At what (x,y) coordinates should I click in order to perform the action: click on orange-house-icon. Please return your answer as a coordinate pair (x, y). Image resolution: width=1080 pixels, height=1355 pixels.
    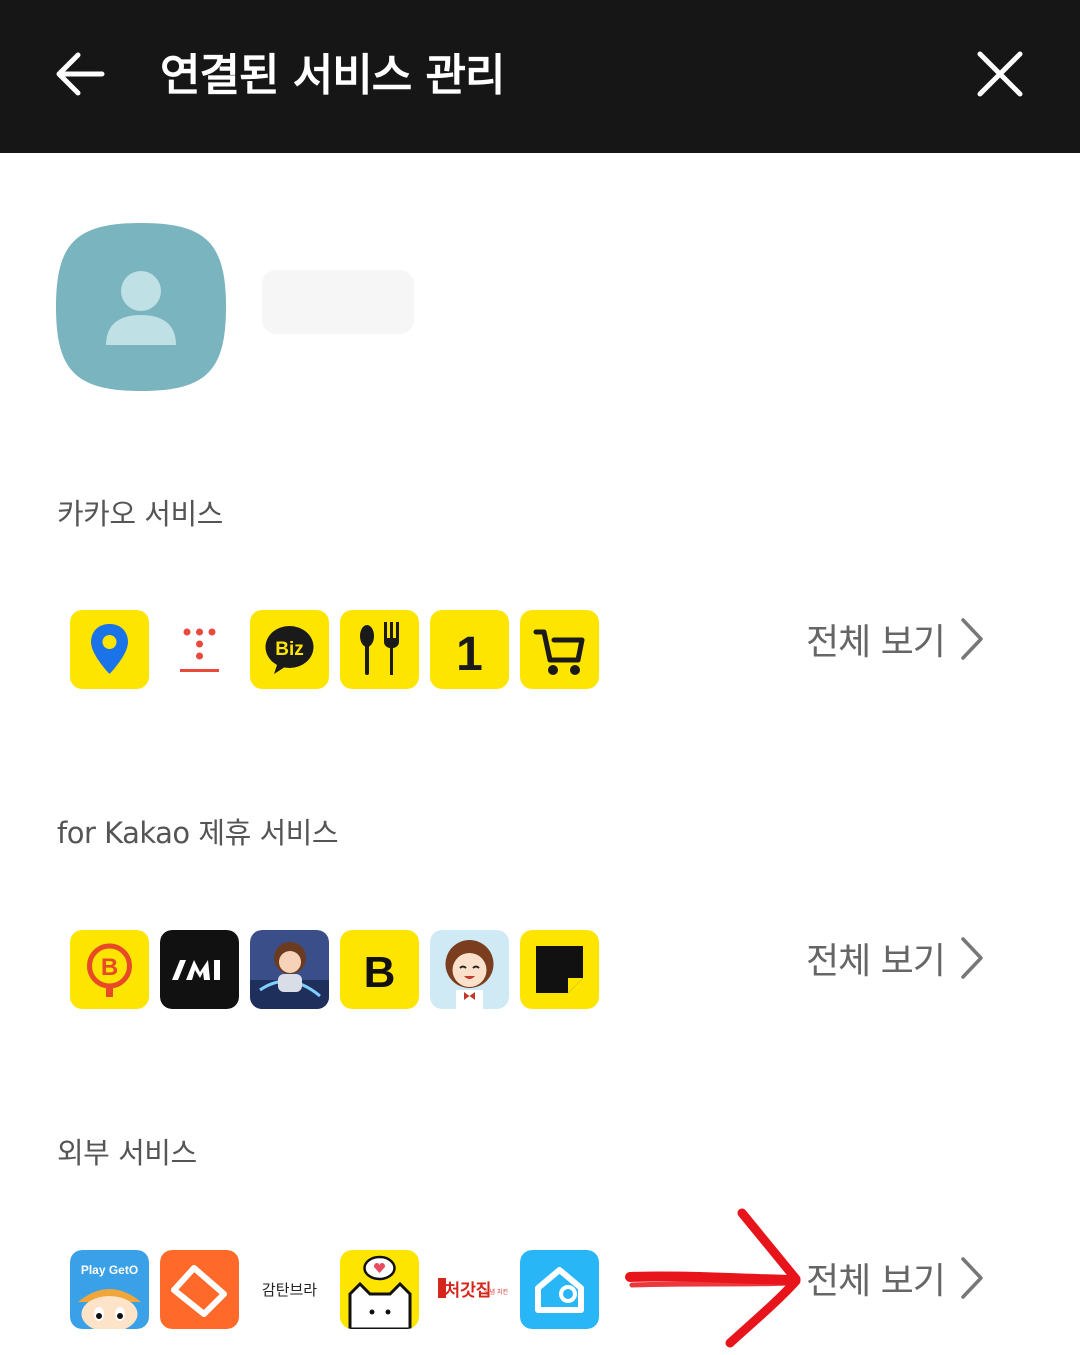
    Looking at the image, I should click on (199, 1289).